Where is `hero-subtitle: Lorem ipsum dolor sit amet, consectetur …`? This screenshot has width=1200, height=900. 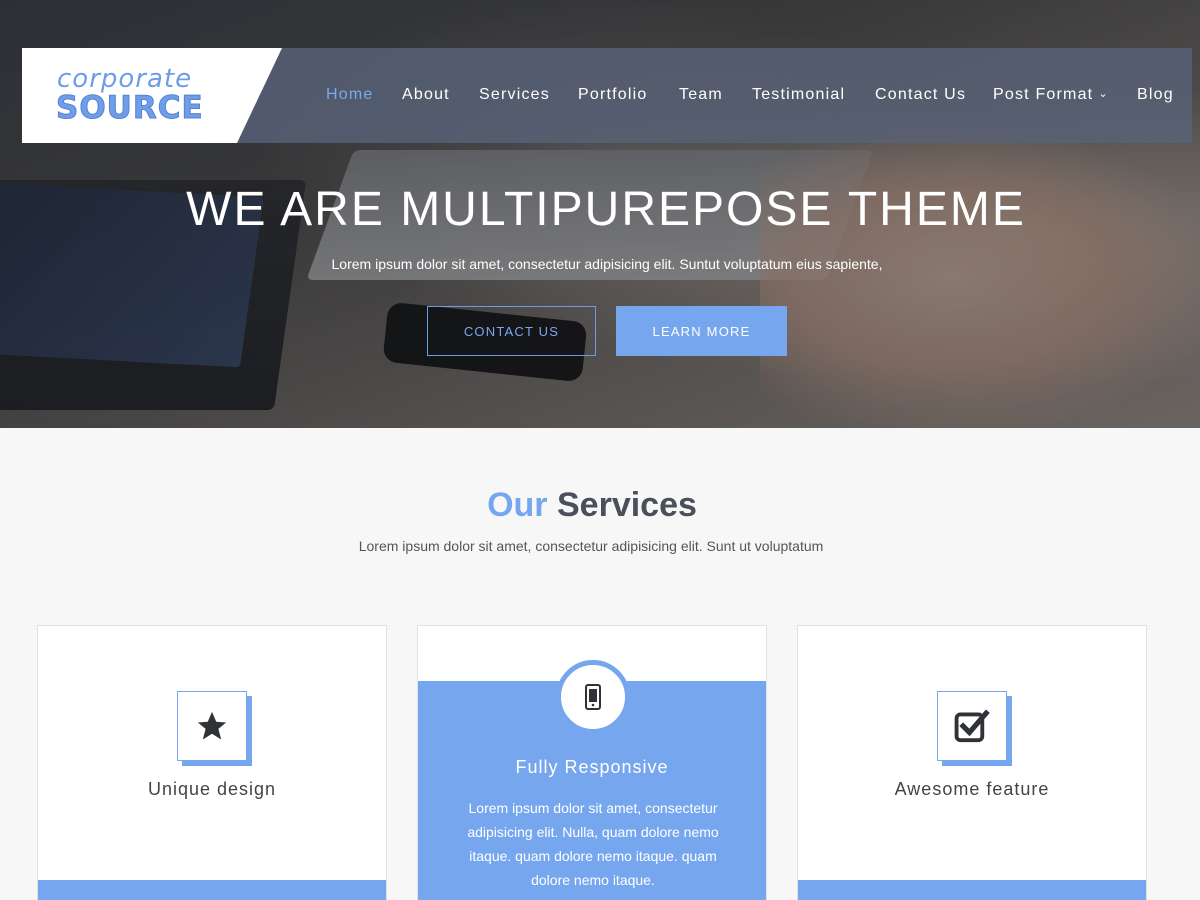 hero-subtitle: Lorem ipsum dolor sit amet, consectetur … is located at coordinates (607, 264).